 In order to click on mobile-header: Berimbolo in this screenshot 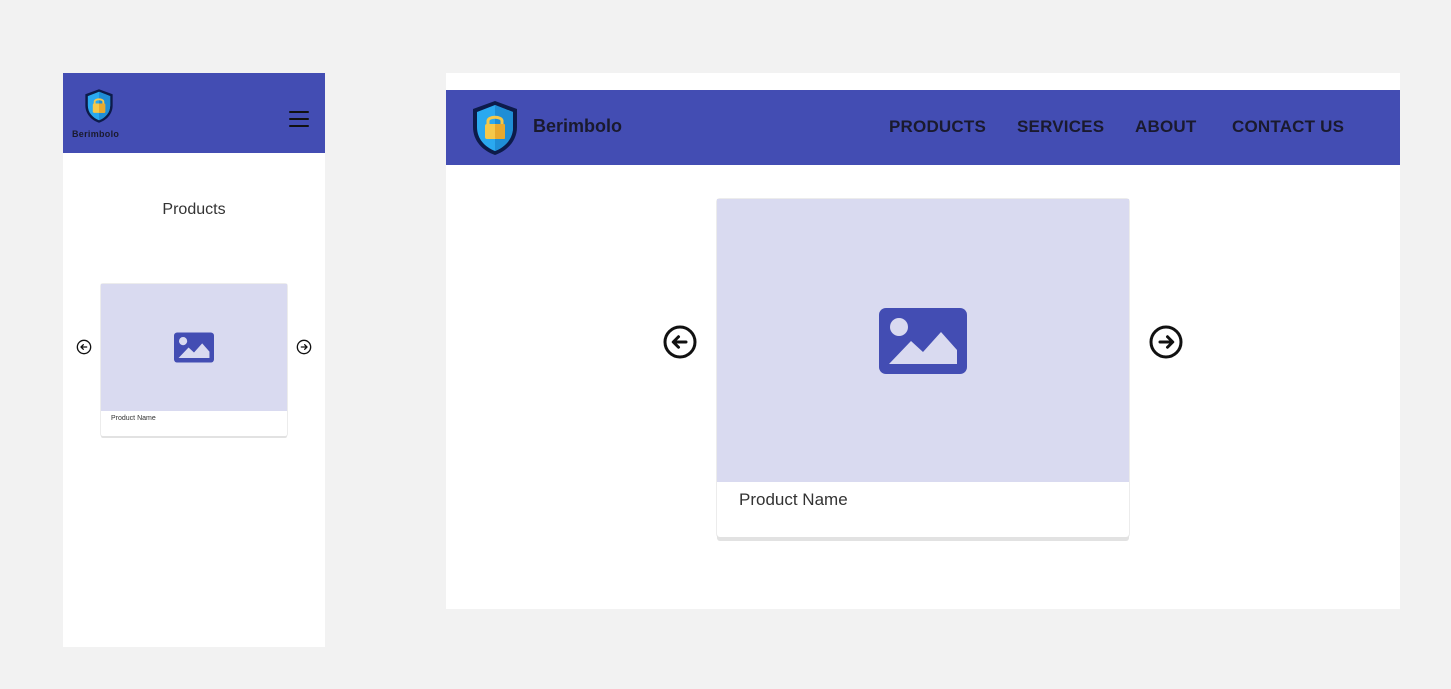, I will do `click(194, 113)`.